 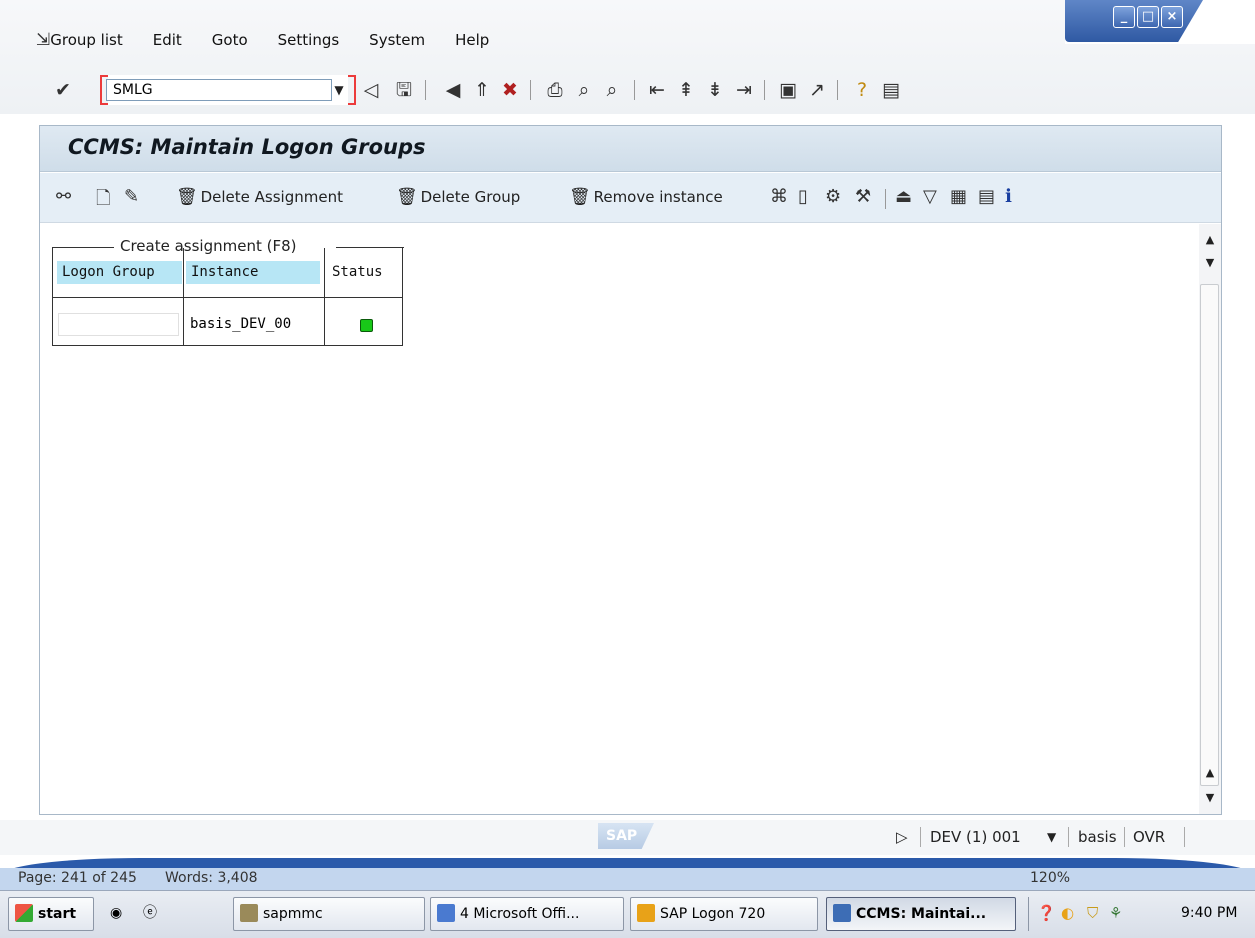 What do you see at coordinates (131, 196) in the screenshot?
I see `change-pencil-icon: ✎` at bounding box center [131, 196].